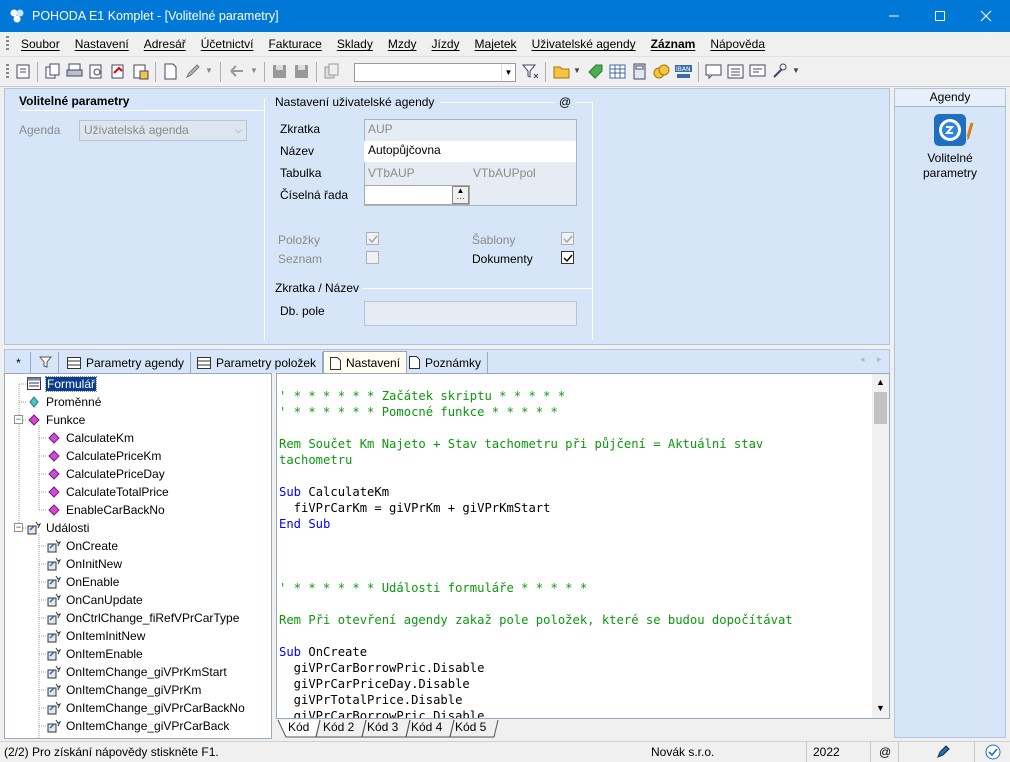 Image resolution: width=1010 pixels, height=762 pixels. Describe the element at coordinates (143, 617) in the screenshot. I see `tree-node: OnCtrlChange_fiRefVPrCarType` at that location.